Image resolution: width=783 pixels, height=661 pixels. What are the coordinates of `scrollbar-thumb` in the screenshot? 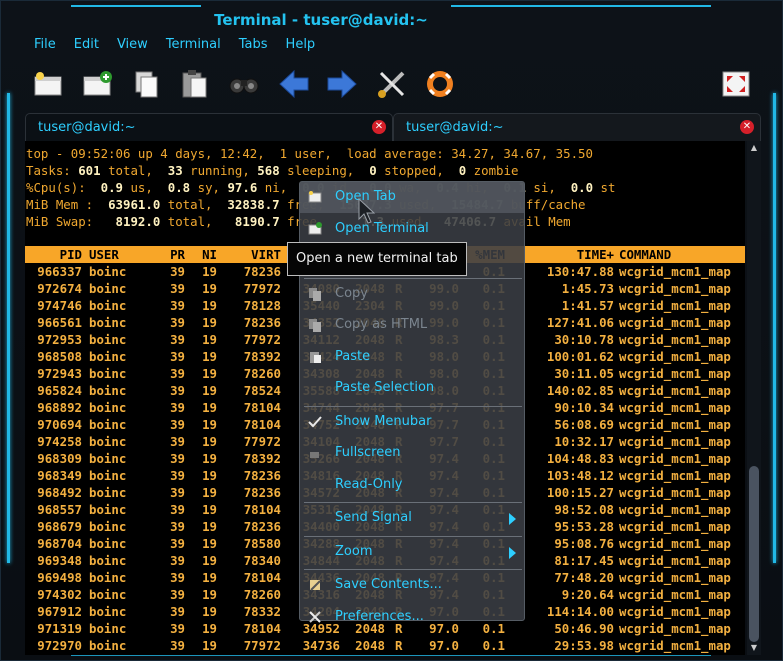 It's located at (754, 554).